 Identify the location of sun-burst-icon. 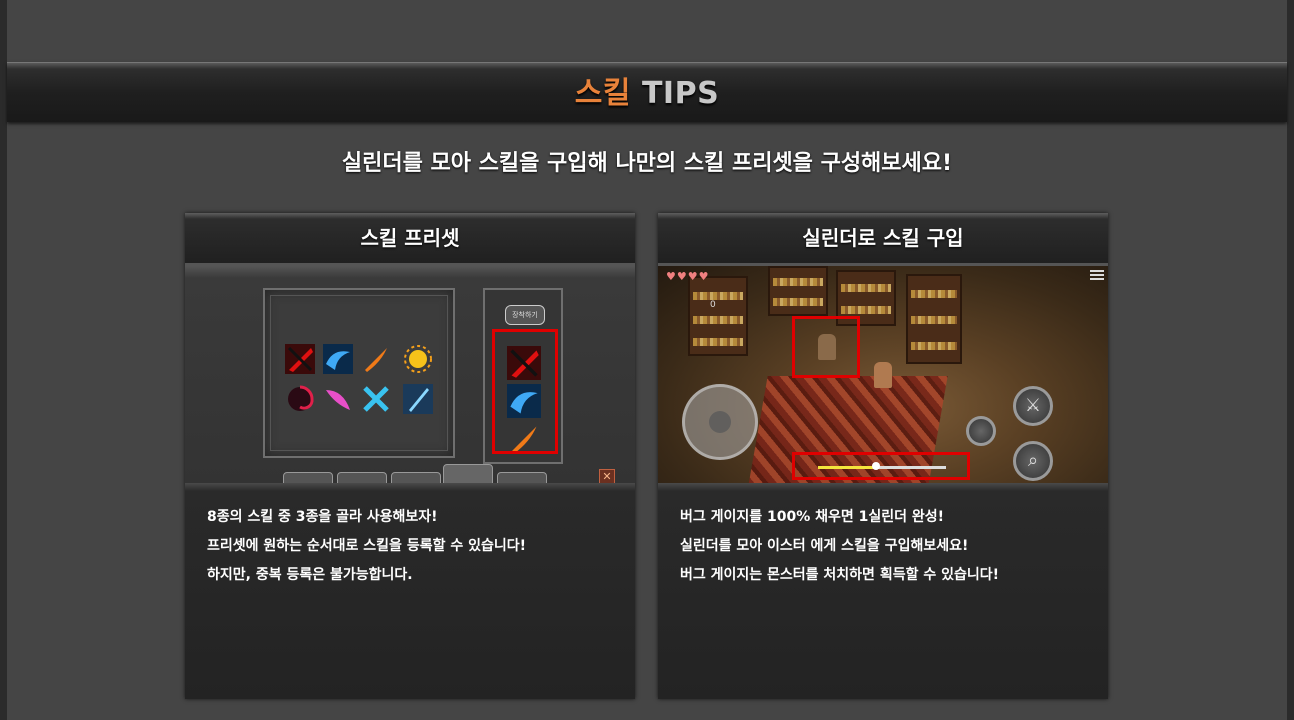
(418, 359).